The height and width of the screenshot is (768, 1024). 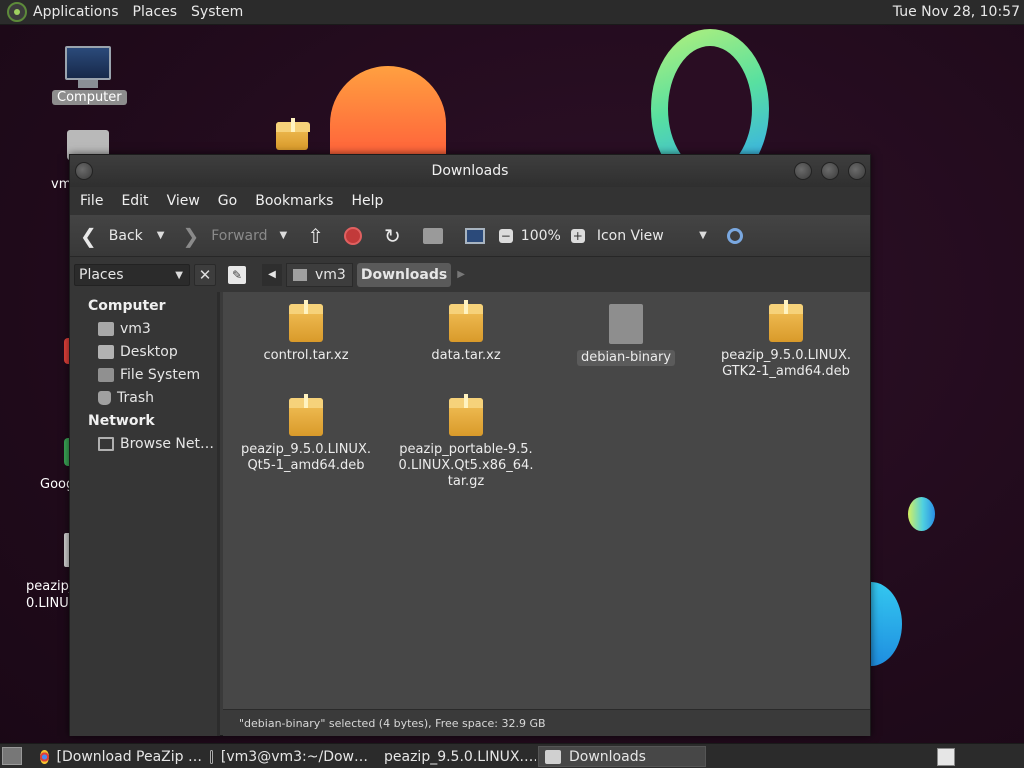 I want to click on menu-places: Places, so click(x=155, y=12).